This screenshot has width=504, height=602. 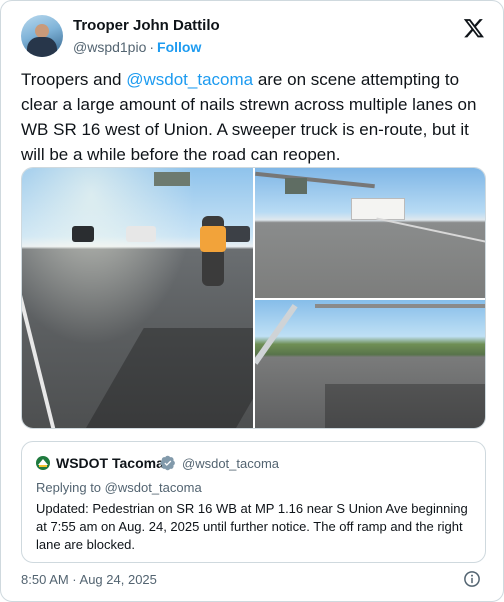 I want to click on replying-to: Replying to @wsdot_tacoma, so click(x=119, y=487).